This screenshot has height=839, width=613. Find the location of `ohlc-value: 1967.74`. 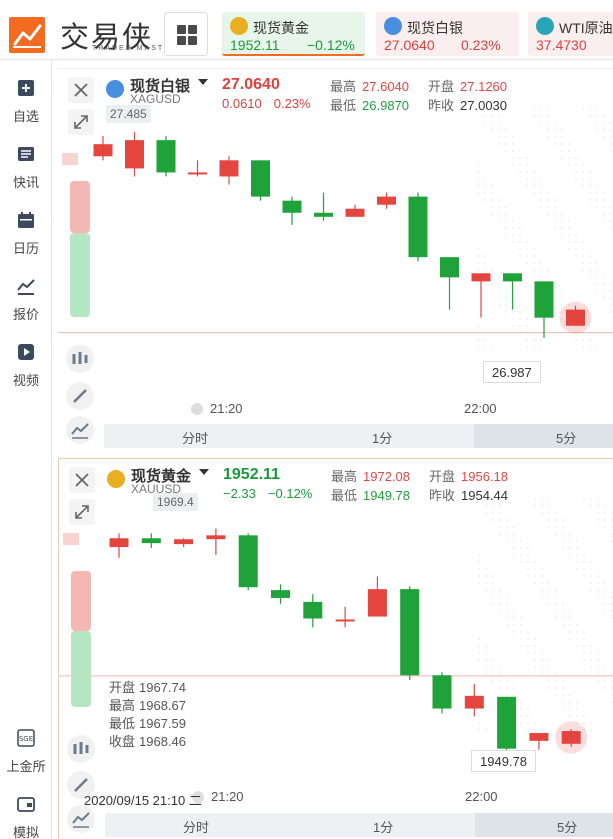

ohlc-value: 1967.74 is located at coordinates (163, 687).